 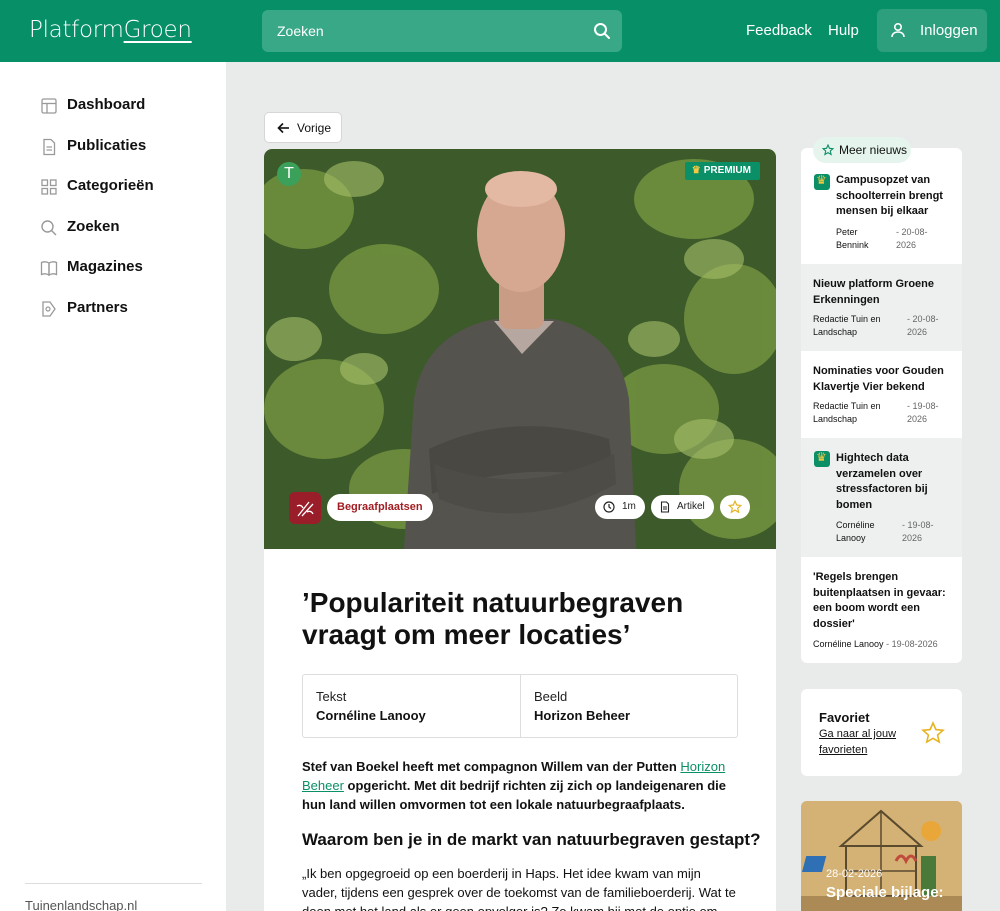 What do you see at coordinates (125, 228) in the screenshot?
I see `sidebar-item-zoeken: Zoeken` at bounding box center [125, 228].